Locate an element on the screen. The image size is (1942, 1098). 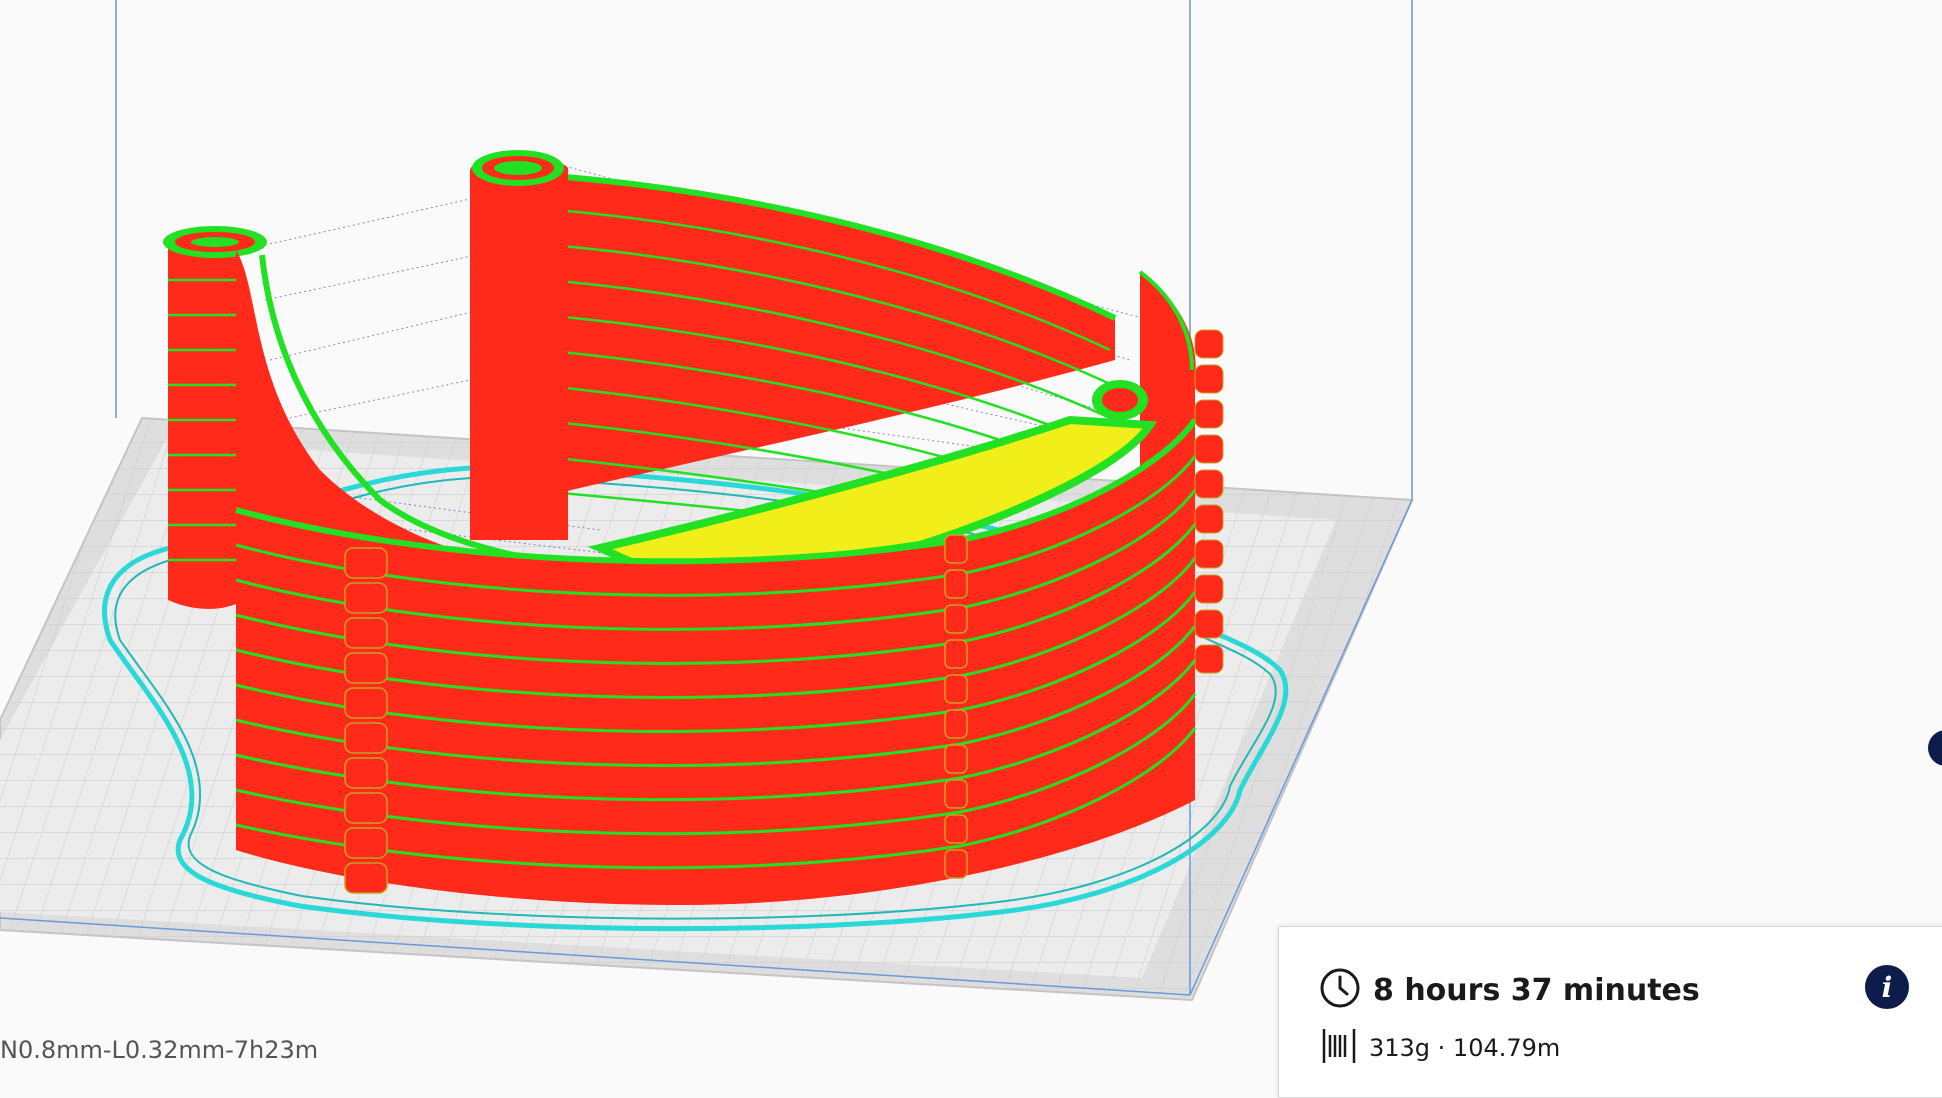
model-right-curl is located at coordinates (1120, 400).